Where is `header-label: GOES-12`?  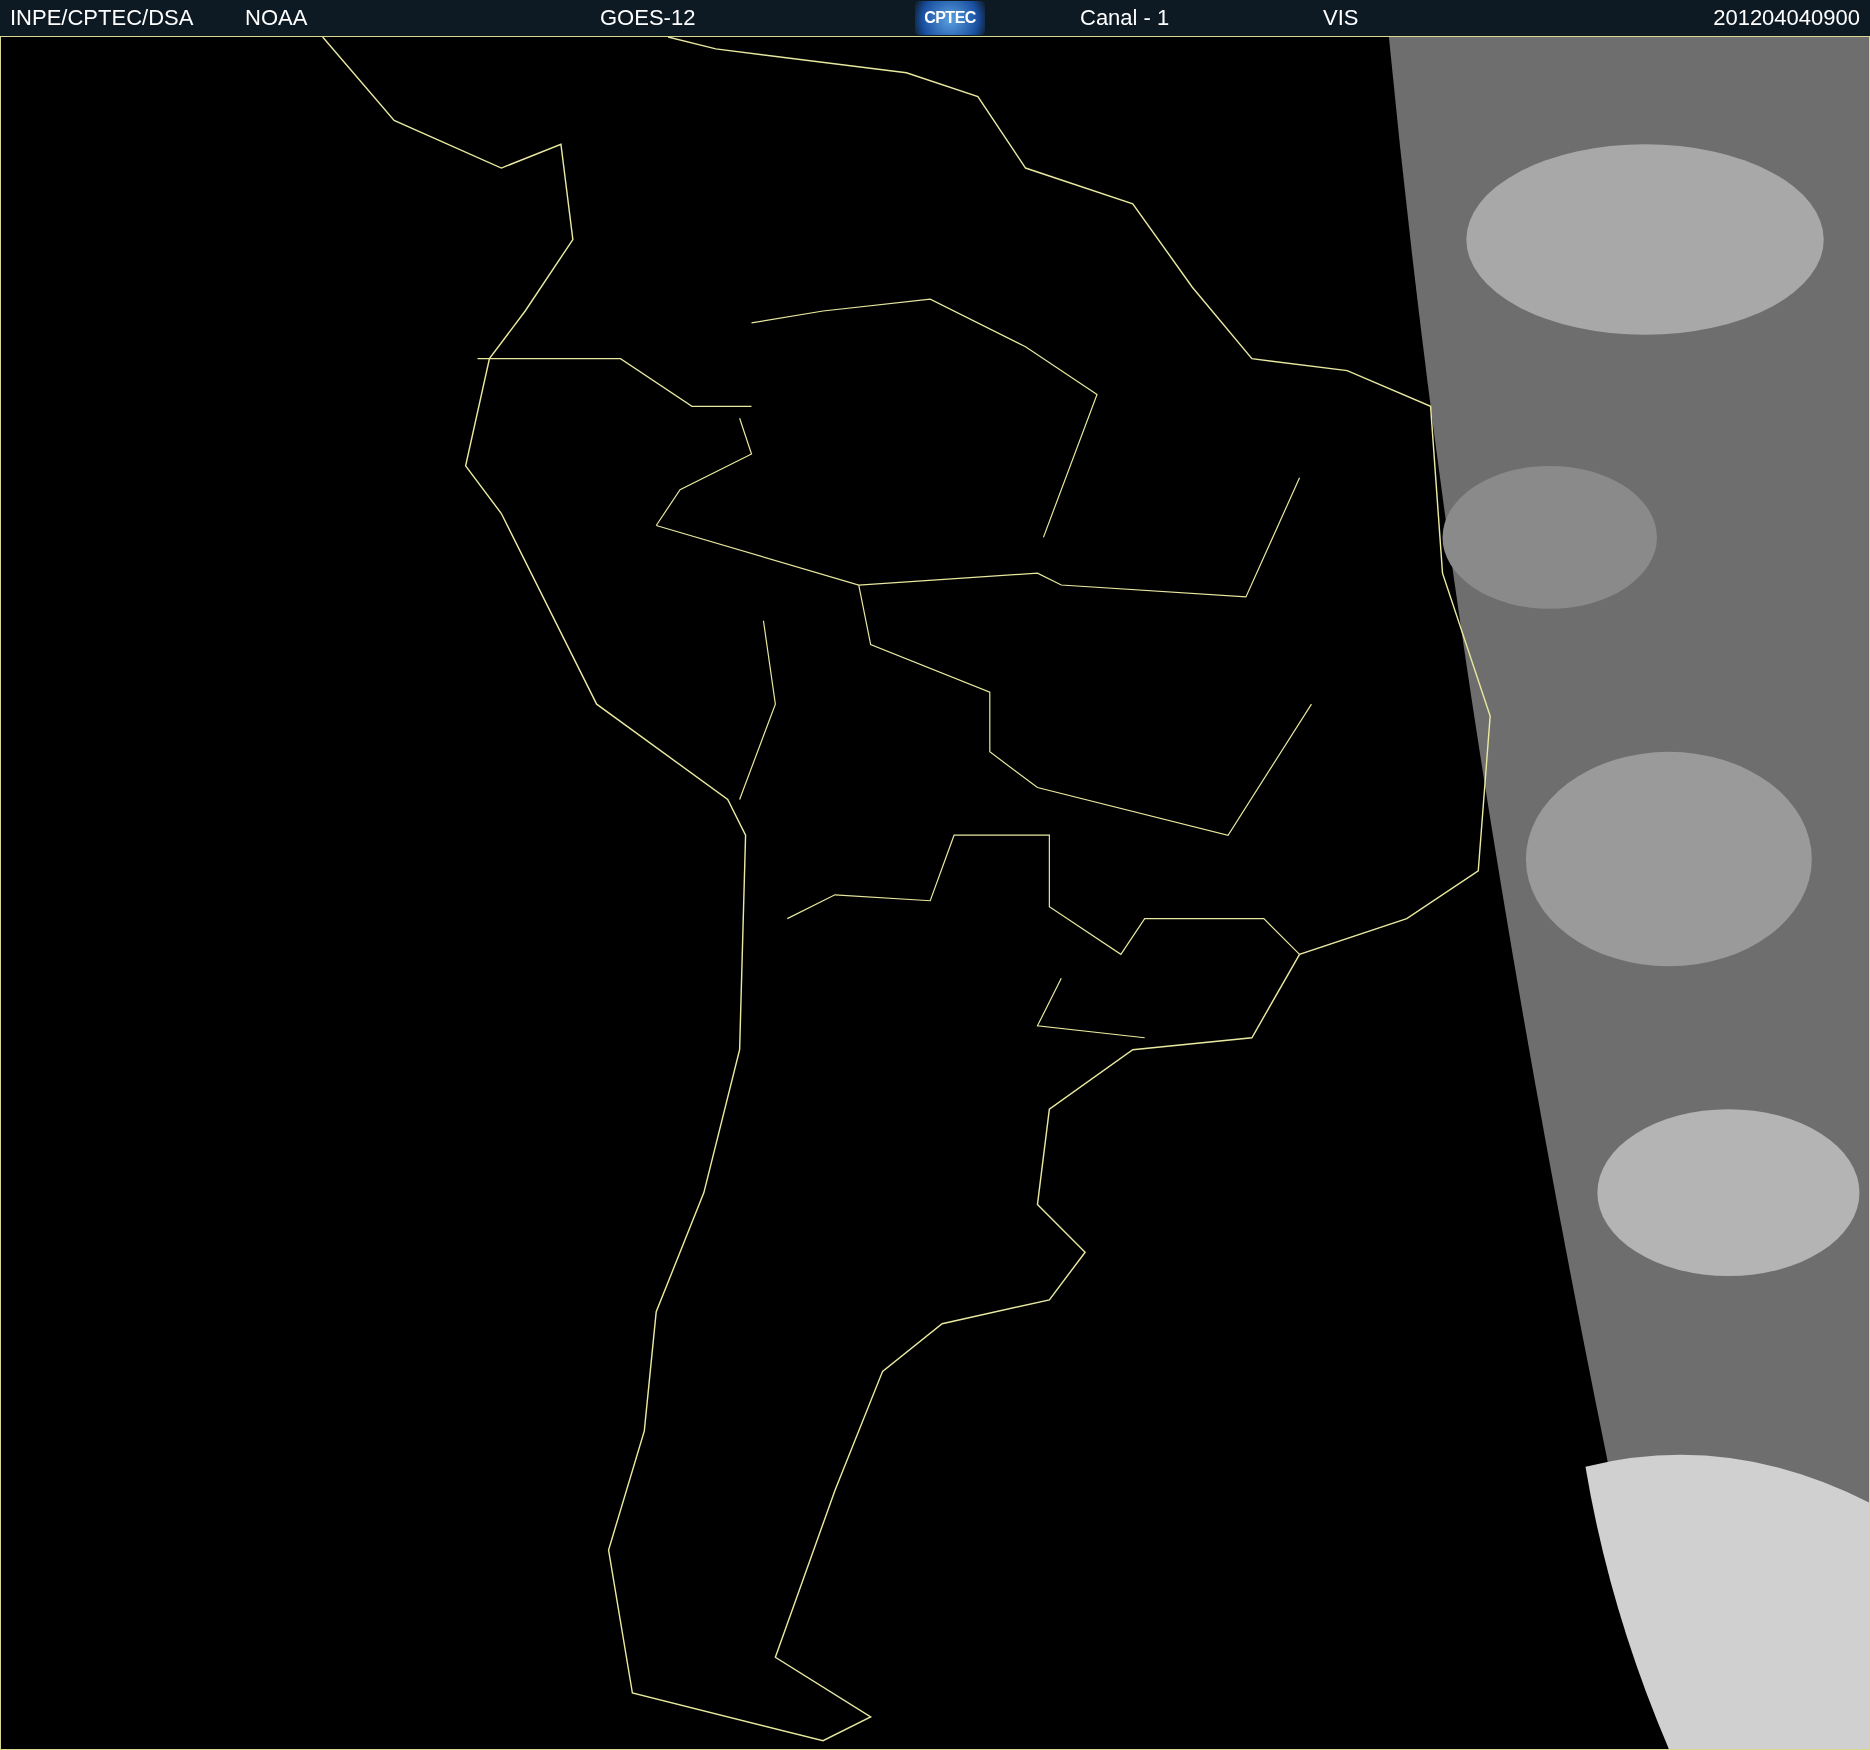 header-label: GOES-12 is located at coordinates (648, 18).